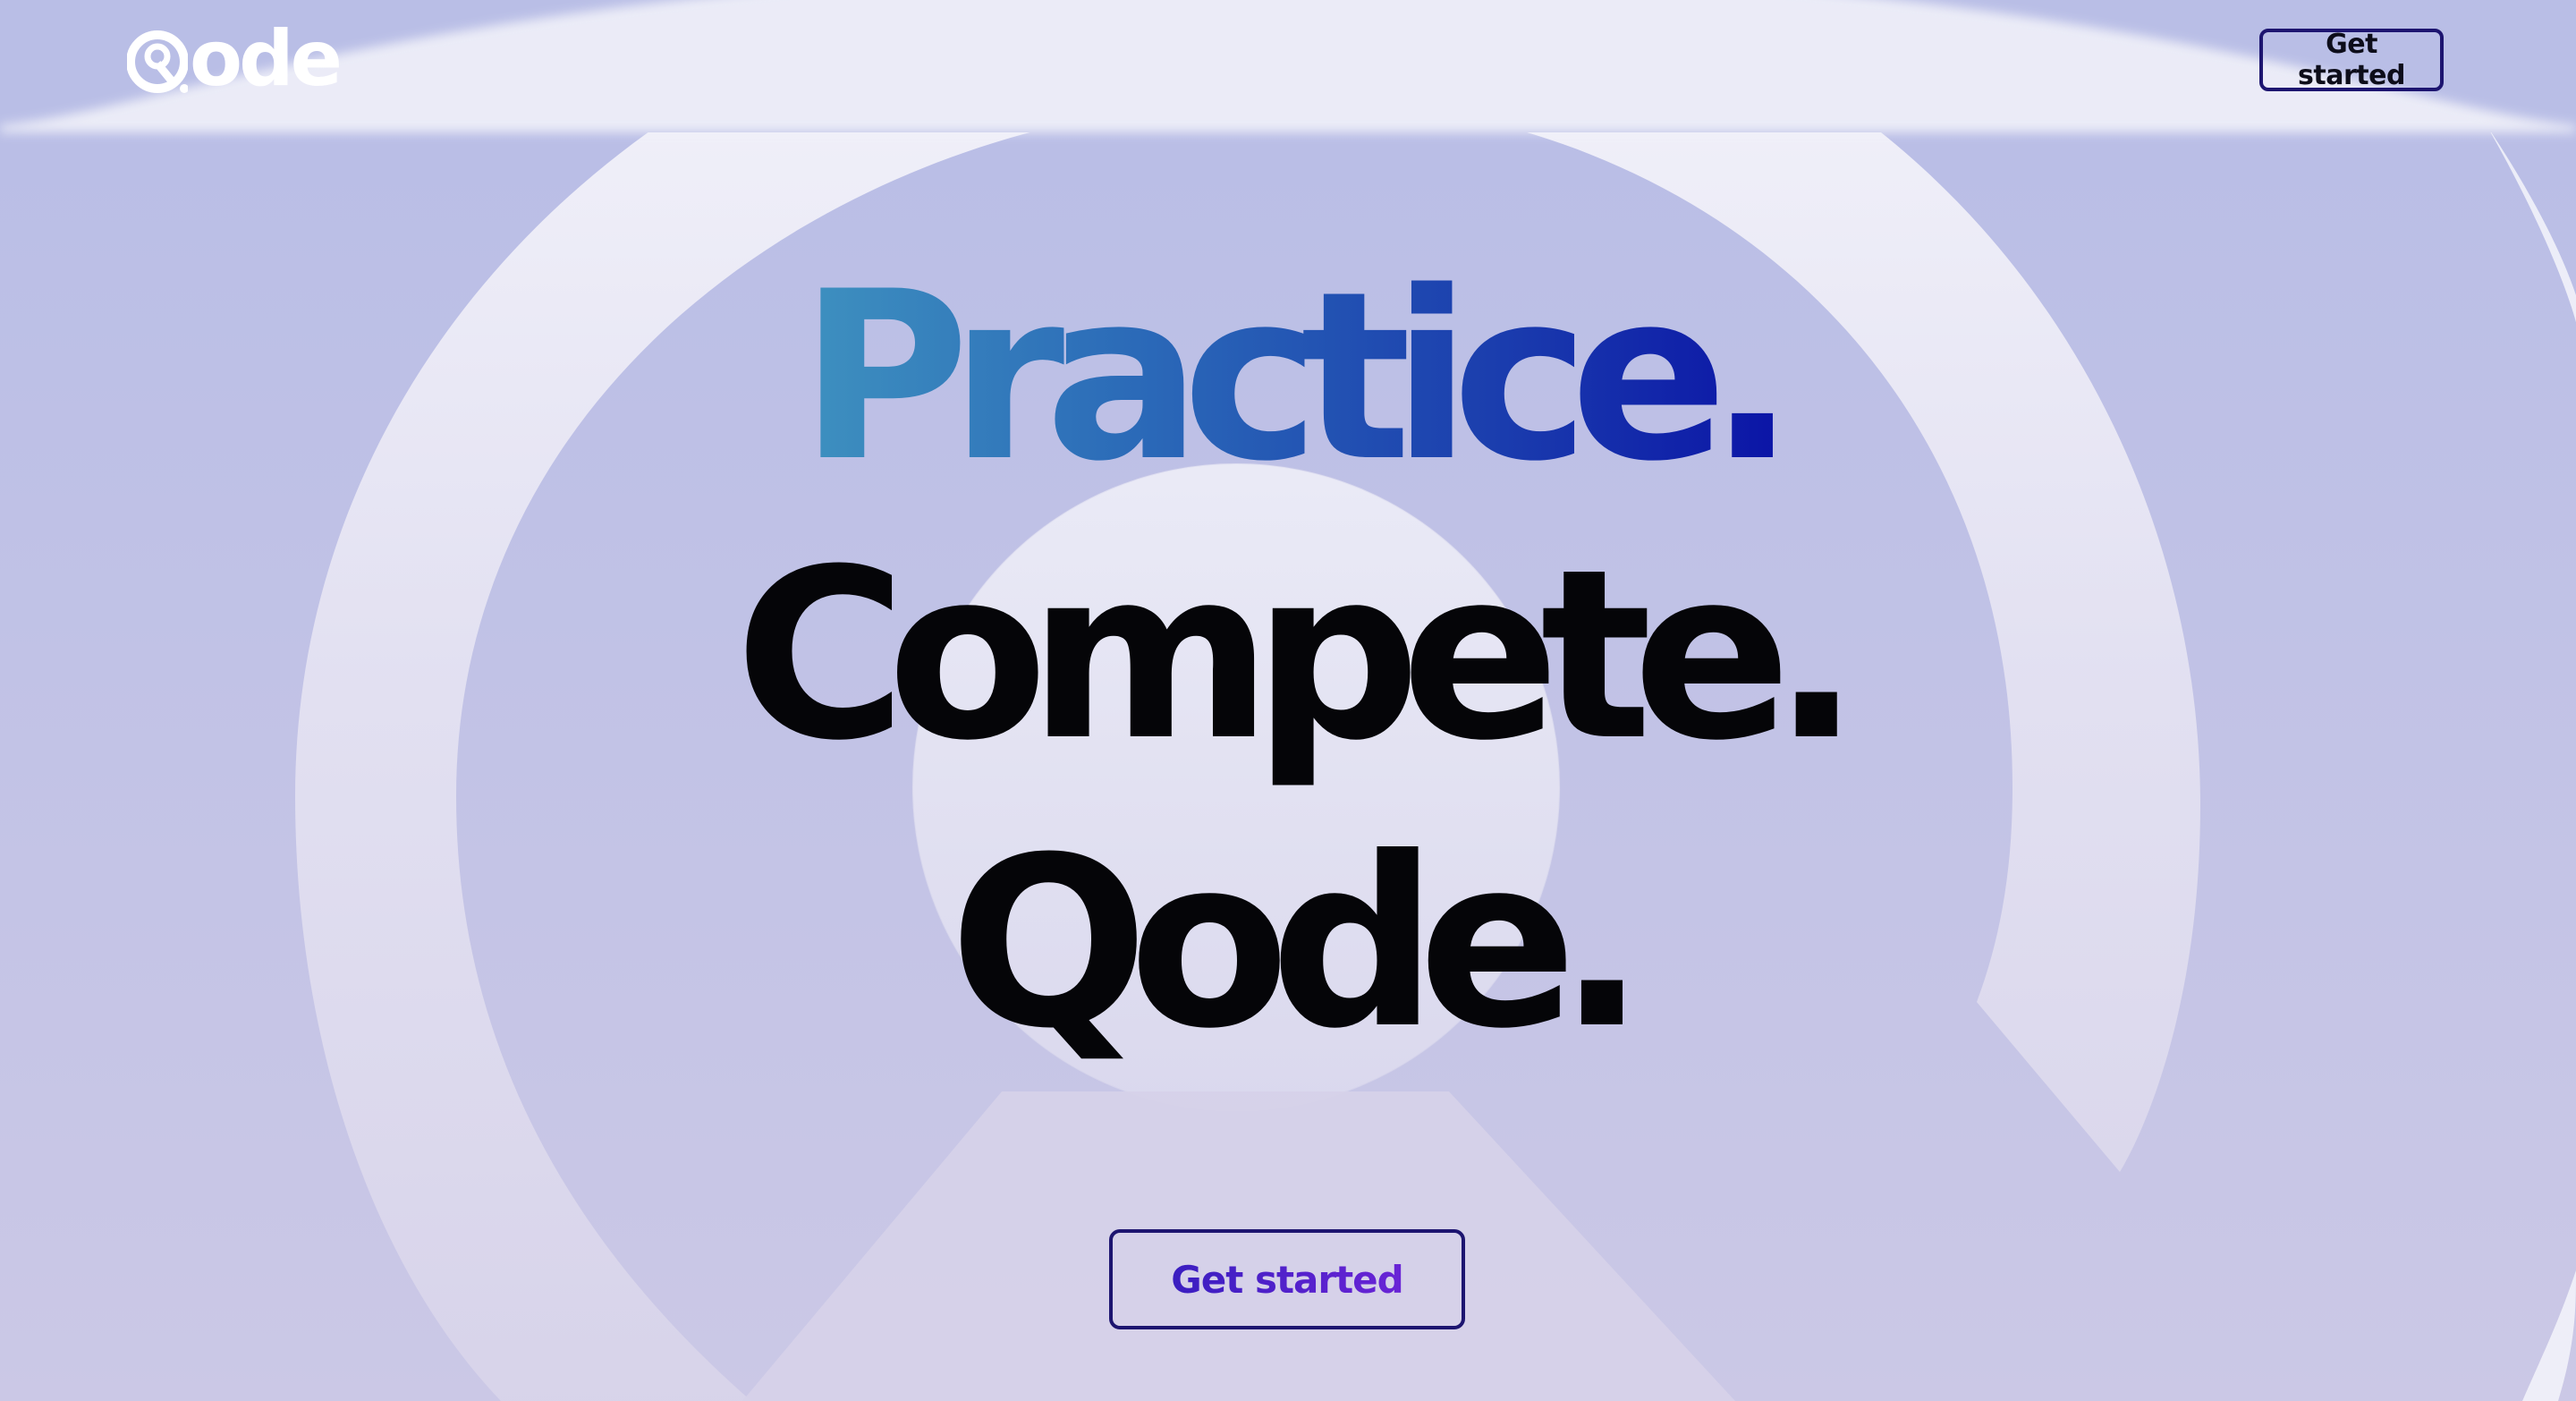  I want to click on hero-get-started-button: Get started, so click(1287, 1279).